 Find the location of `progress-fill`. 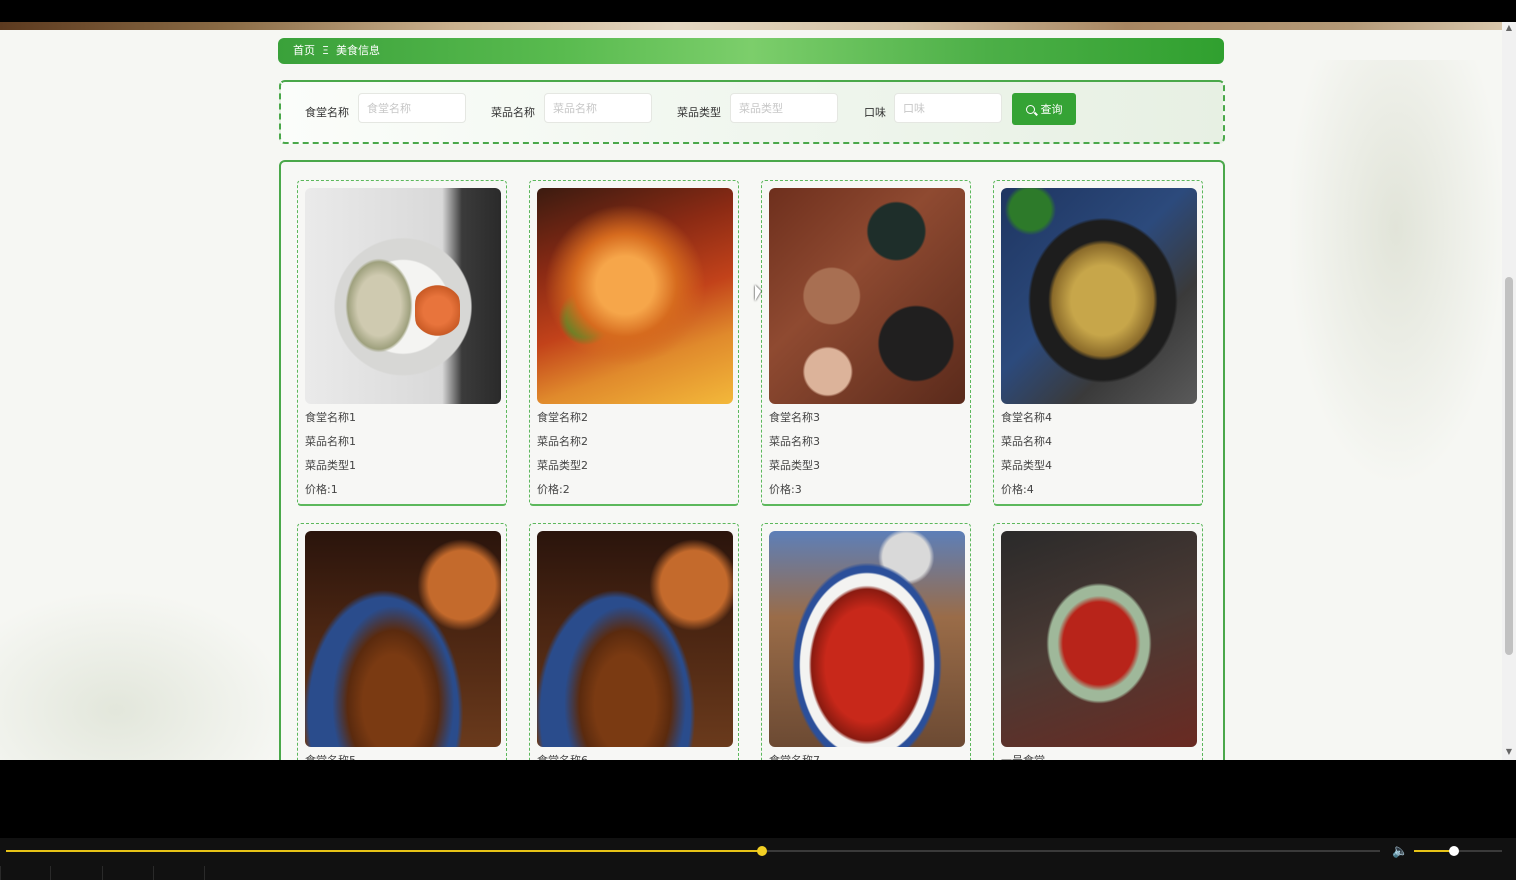

progress-fill is located at coordinates (384, 851).